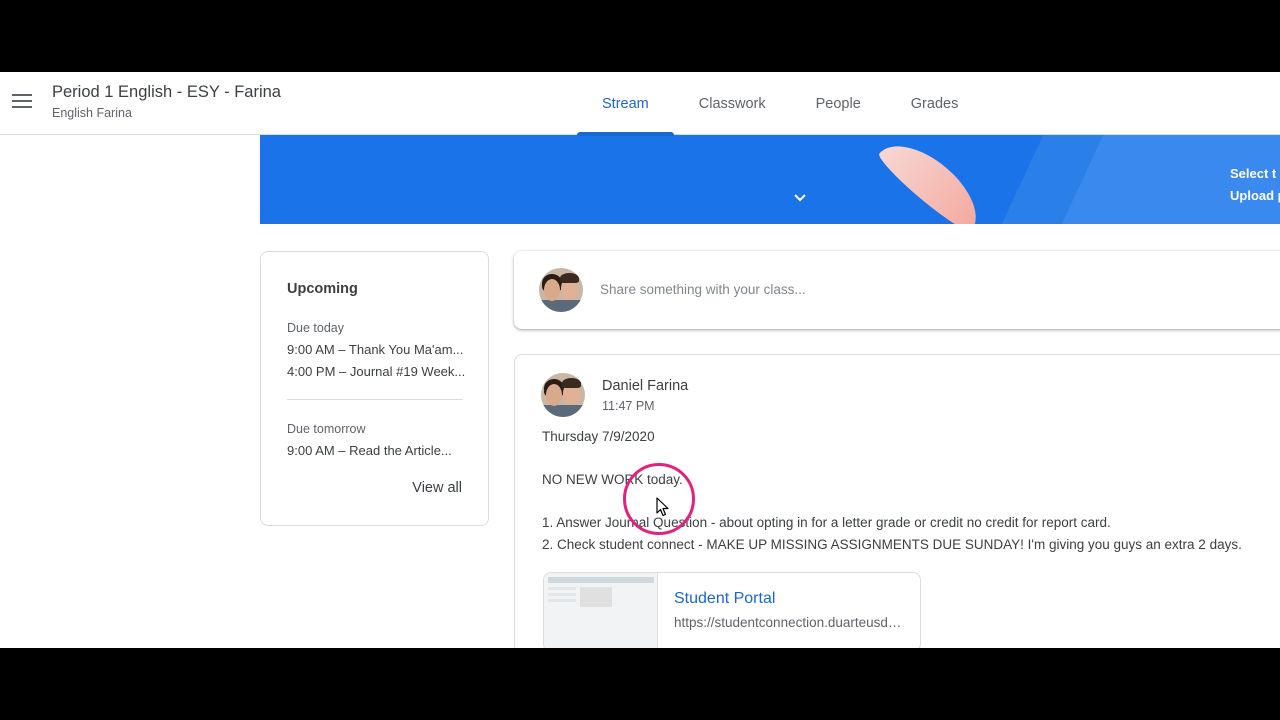 The height and width of the screenshot is (720, 1280). What do you see at coordinates (375, 399) in the screenshot?
I see `upcoming-divider` at bounding box center [375, 399].